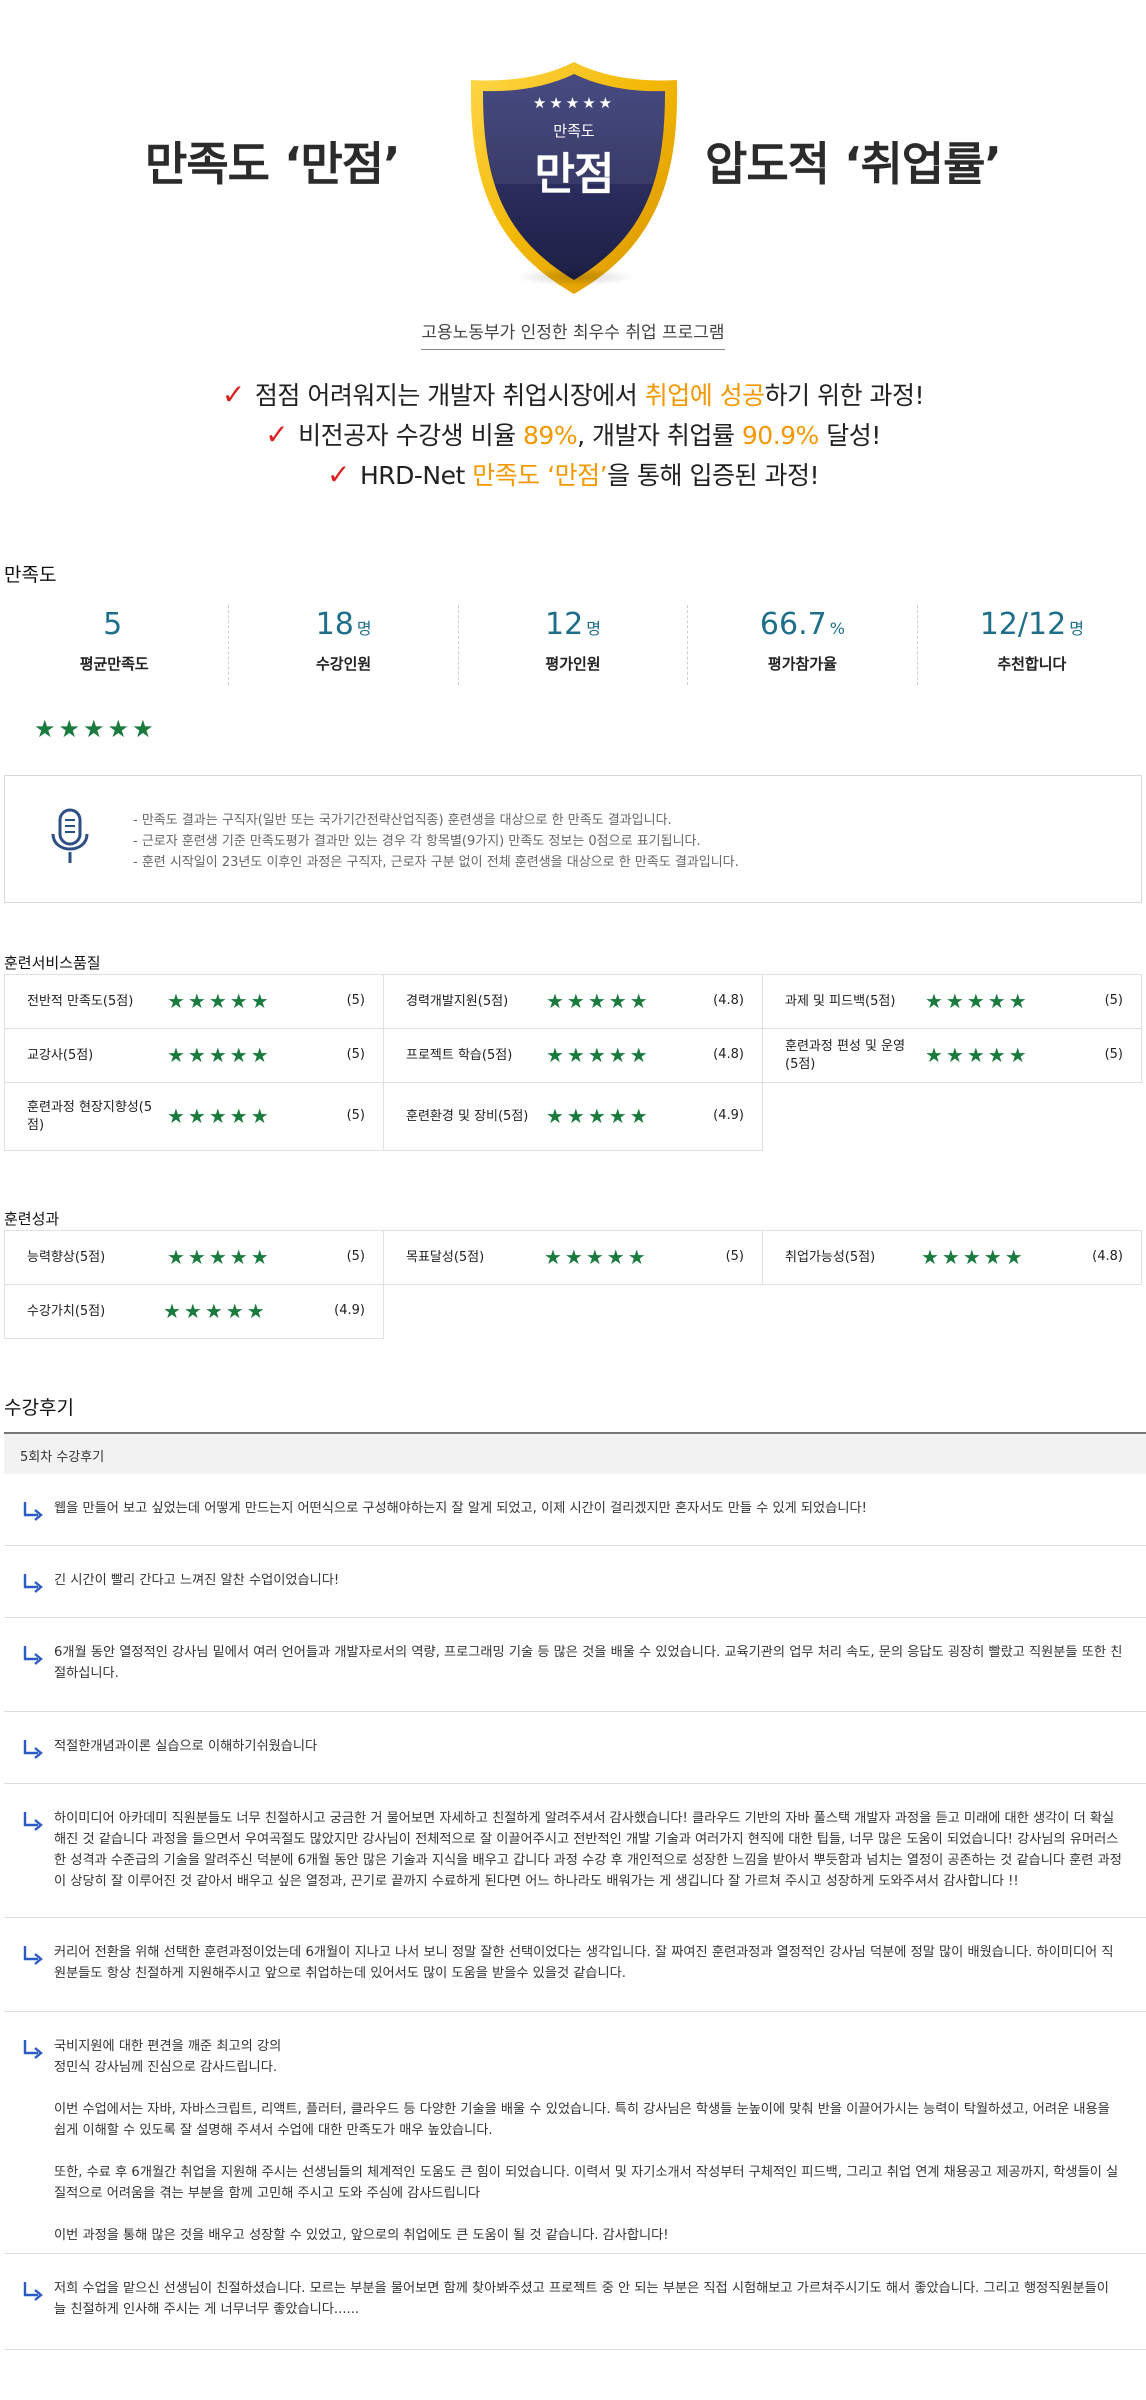 The image size is (1146, 2400). Describe the element at coordinates (194, 1312) in the screenshot. I see `rating-cell: 수강가치(5점) ★★★★★ (4.9)` at that location.